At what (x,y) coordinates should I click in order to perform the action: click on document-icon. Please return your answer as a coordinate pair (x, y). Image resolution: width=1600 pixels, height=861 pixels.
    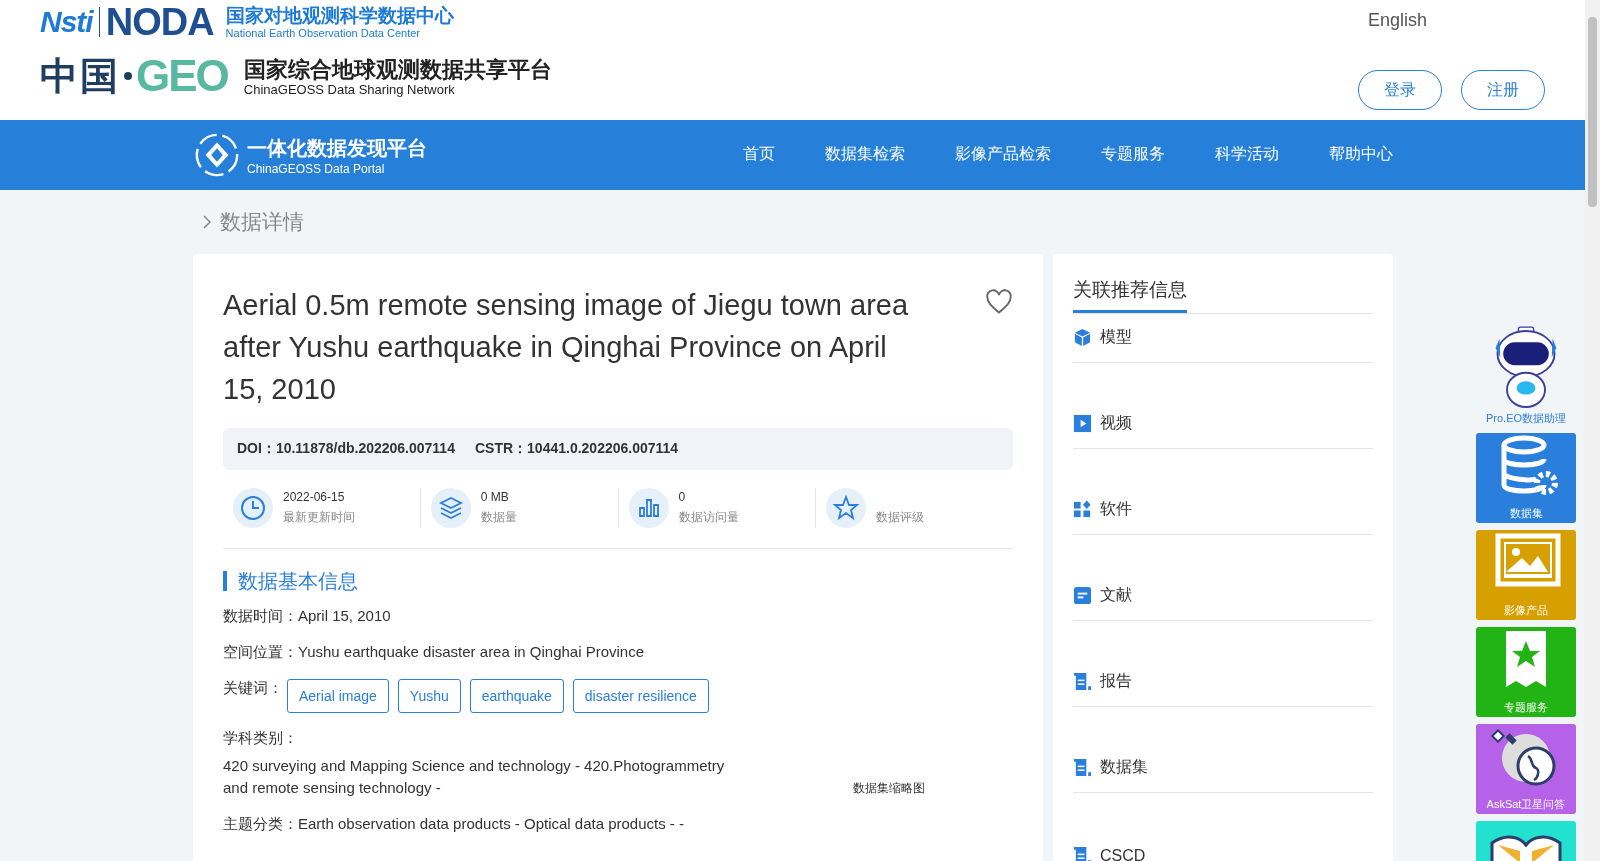
    Looking at the image, I should click on (1082, 595).